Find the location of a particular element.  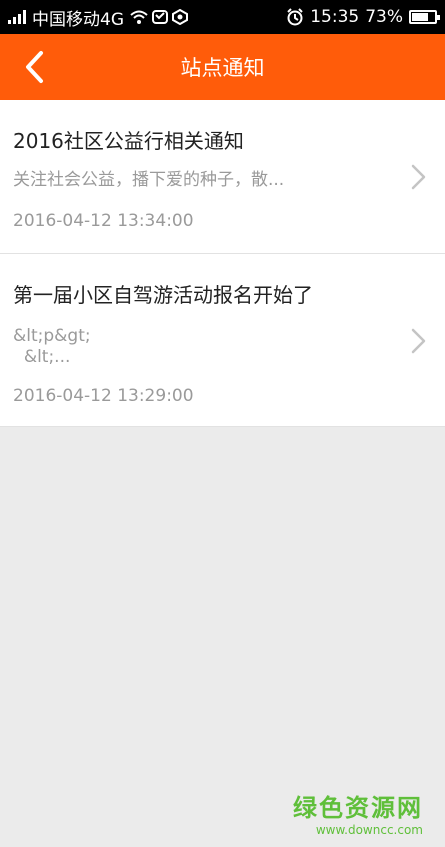

notification-time: 2016-04-12 13:34:00 is located at coordinates (103, 221).